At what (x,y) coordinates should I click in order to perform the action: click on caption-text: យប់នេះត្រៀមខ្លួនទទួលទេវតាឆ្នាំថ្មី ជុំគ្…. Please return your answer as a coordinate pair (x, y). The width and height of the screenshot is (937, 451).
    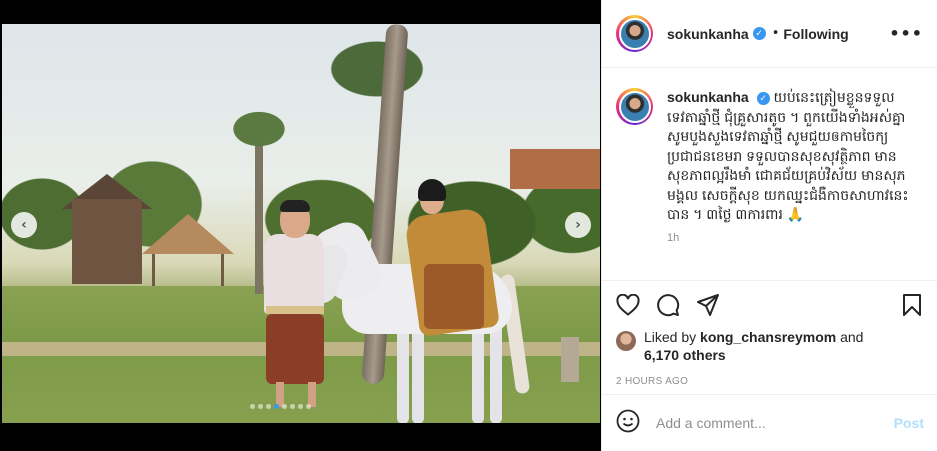
    Looking at the image, I should click on (788, 155).